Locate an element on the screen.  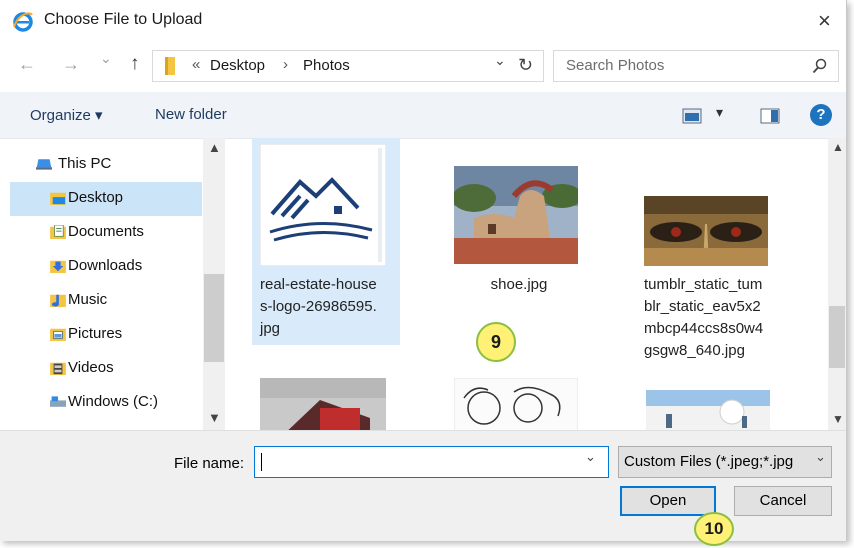
sidebar-item-label: Windows (C:) is located at coordinates (113, 401).